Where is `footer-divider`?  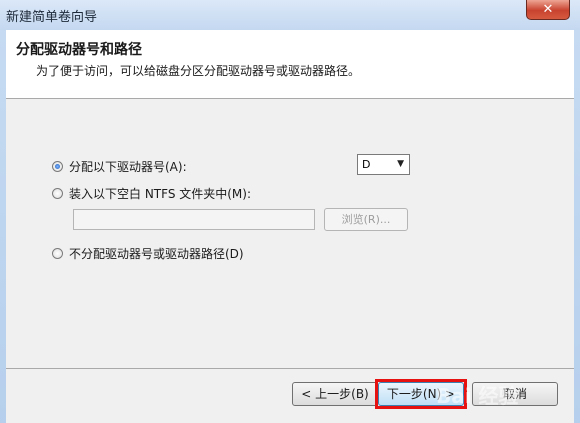
footer-divider is located at coordinates (290, 368).